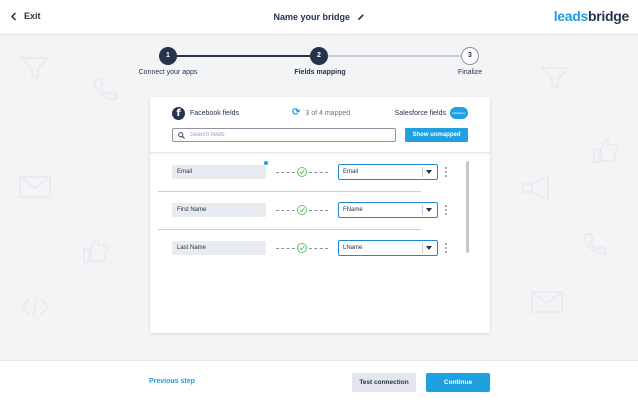  I want to click on continue-button: Continue, so click(458, 382).